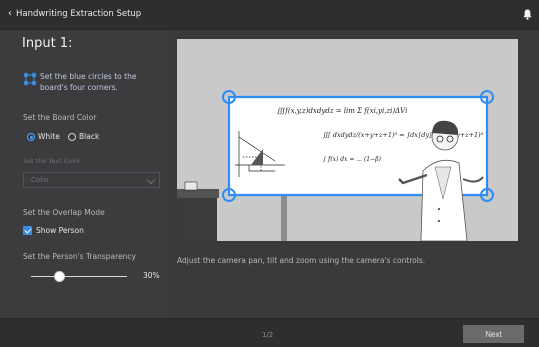  I want to click on radio-white-label: White, so click(49, 136).